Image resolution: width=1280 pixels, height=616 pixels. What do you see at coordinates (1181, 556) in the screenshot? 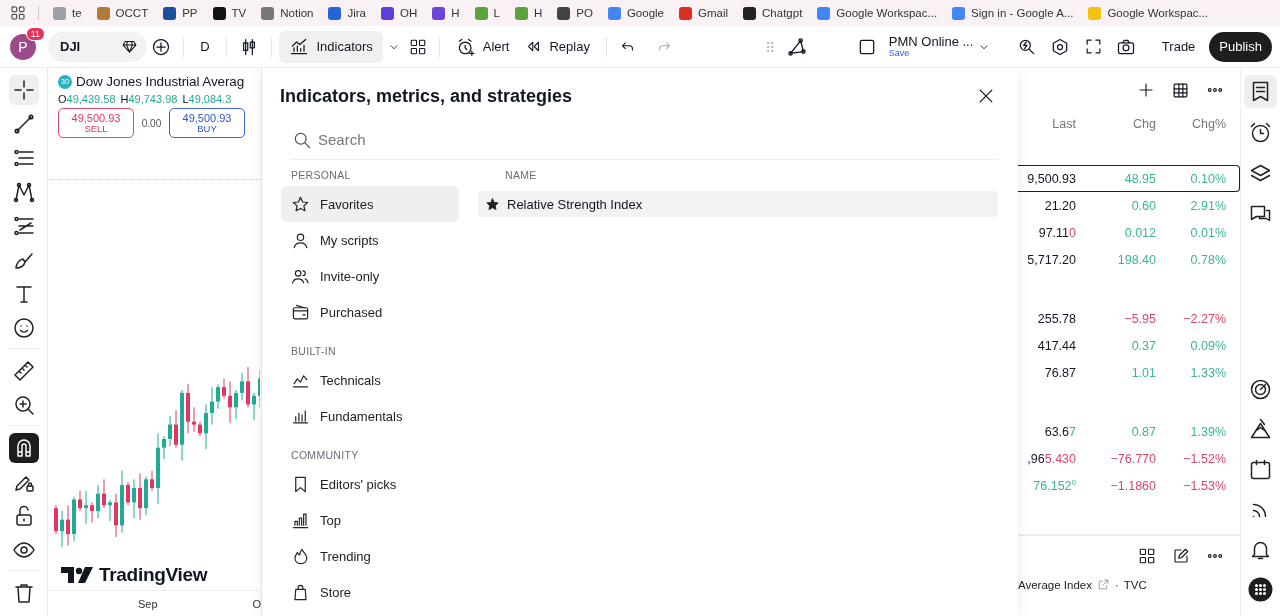
I see `edit-icon` at bounding box center [1181, 556].